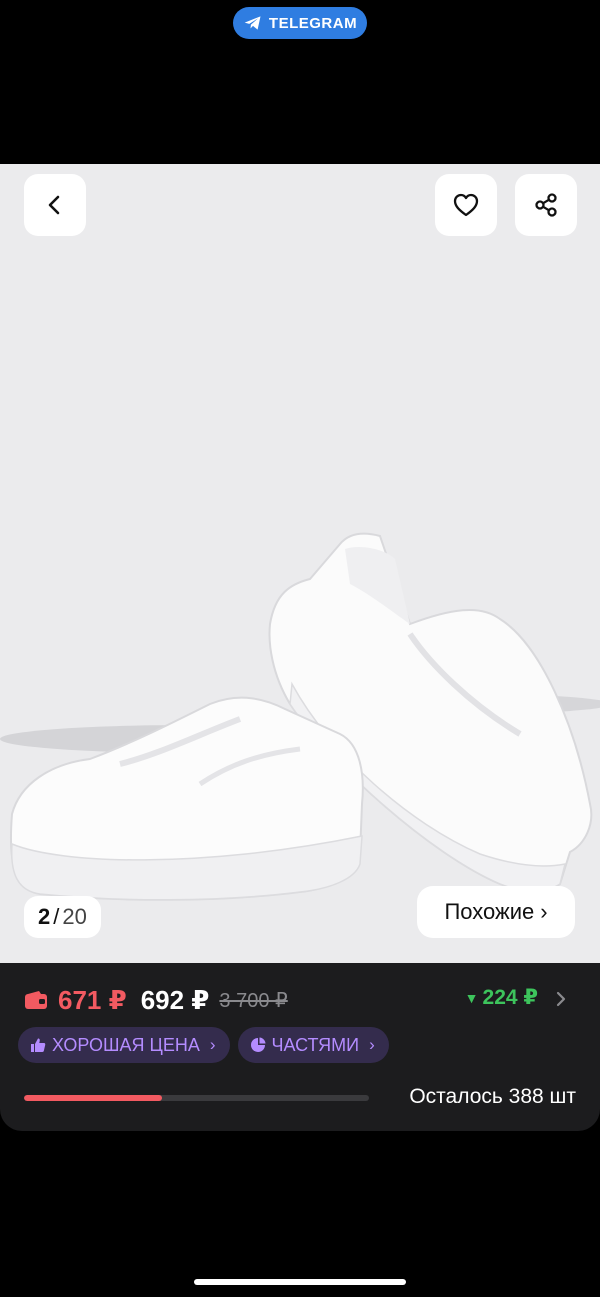 This screenshot has height=1297, width=600. I want to click on installments-label: ЧАСТЯМИ, so click(315, 1044).